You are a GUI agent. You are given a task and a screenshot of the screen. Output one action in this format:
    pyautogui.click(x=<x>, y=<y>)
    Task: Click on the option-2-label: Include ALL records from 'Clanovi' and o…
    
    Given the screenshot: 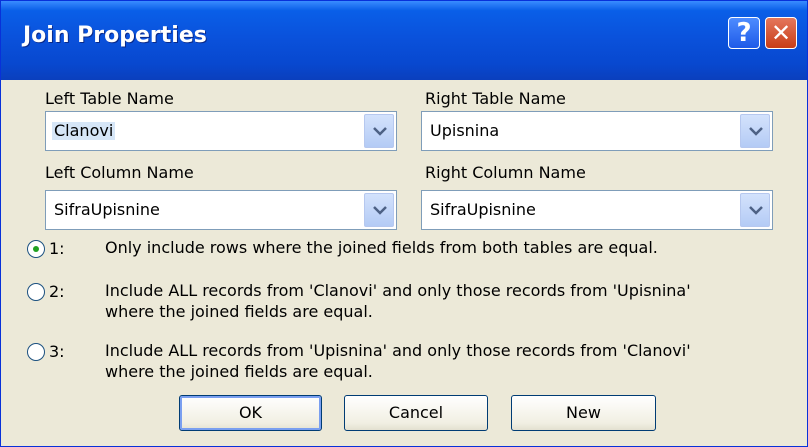 What is the action you would take?
    pyautogui.click(x=455, y=301)
    